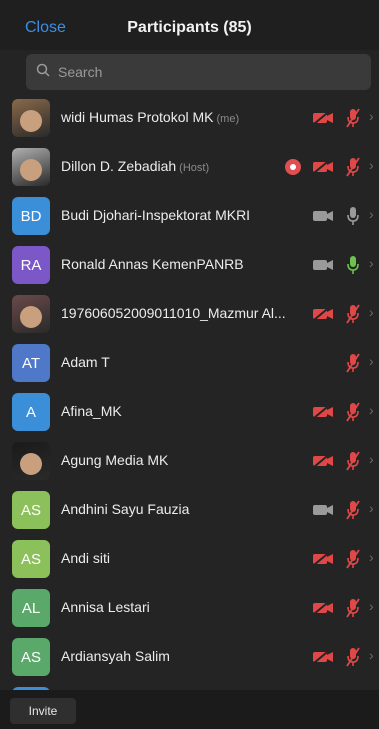 The height and width of the screenshot is (729, 379). I want to click on participant-name-wrap: Budi Djohari-Inspektorat MKRI, so click(155, 215).